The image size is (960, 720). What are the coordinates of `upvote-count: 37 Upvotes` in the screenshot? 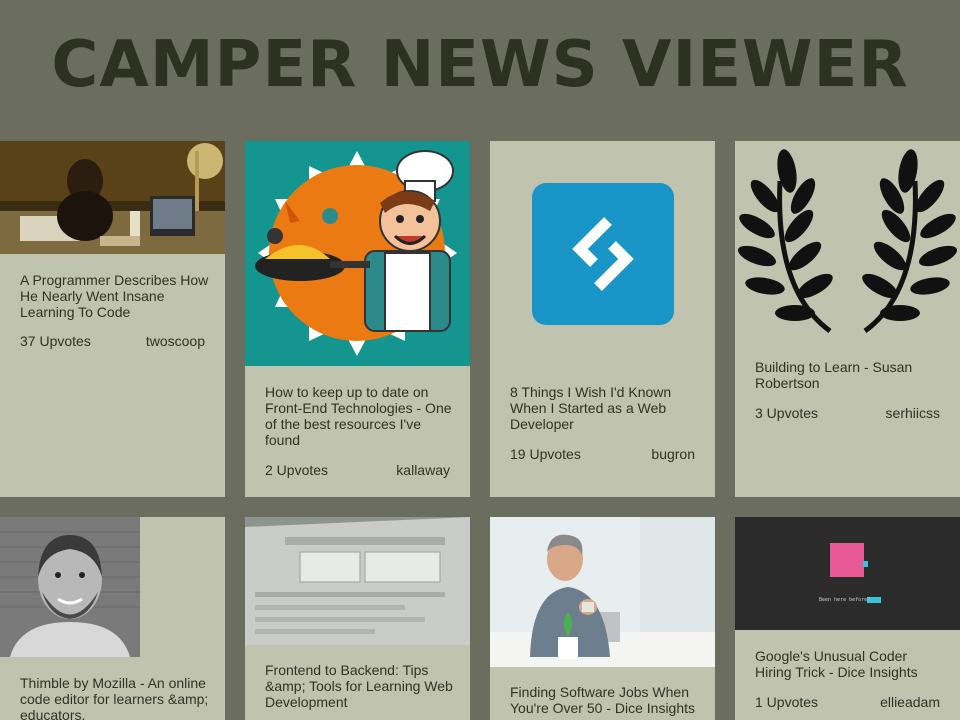 It's located at (55, 341).